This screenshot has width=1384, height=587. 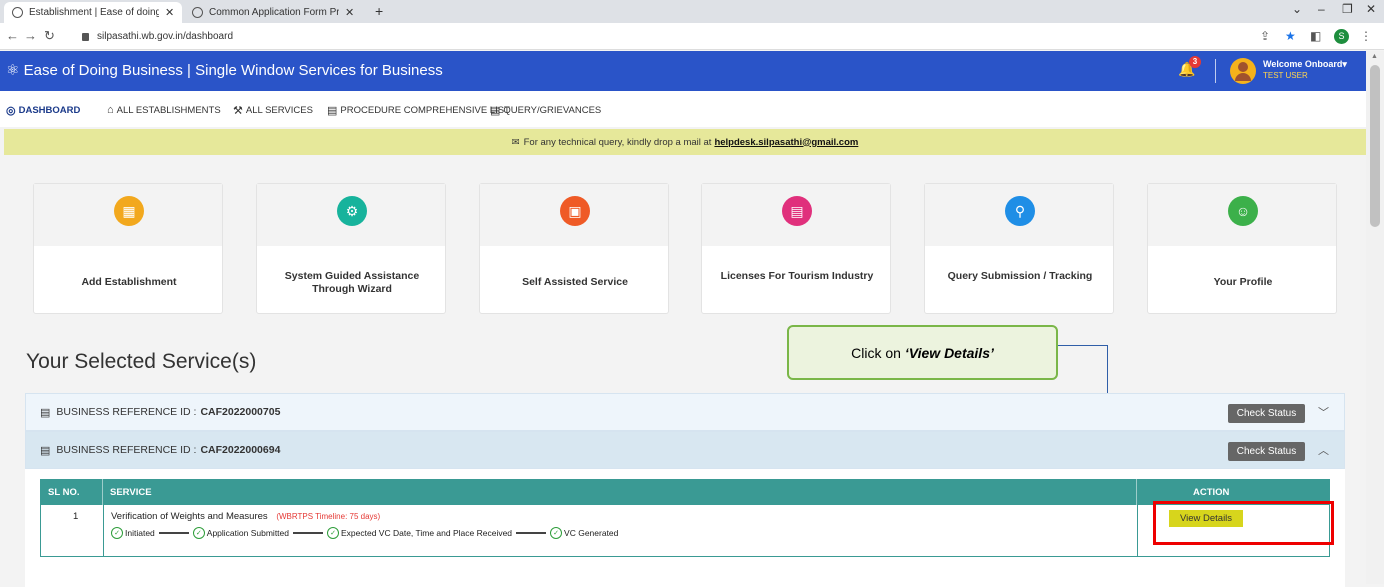 What do you see at coordinates (129, 211) in the screenshot?
I see `building-icon: ▦` at bounding box center [129, 211].